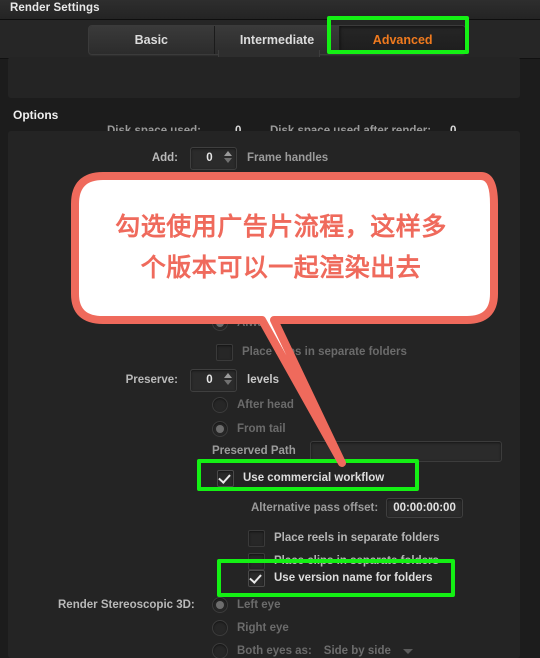  I want to click on alternative-pass-offset-value: 00:00:00:00, so click(424, 508).